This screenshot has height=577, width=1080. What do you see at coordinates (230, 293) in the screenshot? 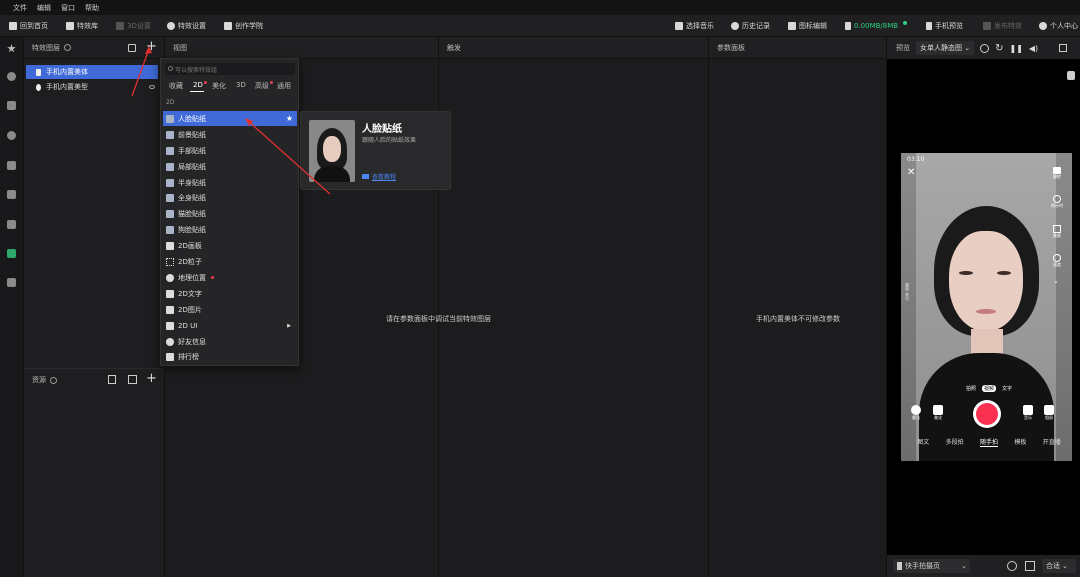
I see `item-2d-text: 2D文字` at bounding box center [230, 293].